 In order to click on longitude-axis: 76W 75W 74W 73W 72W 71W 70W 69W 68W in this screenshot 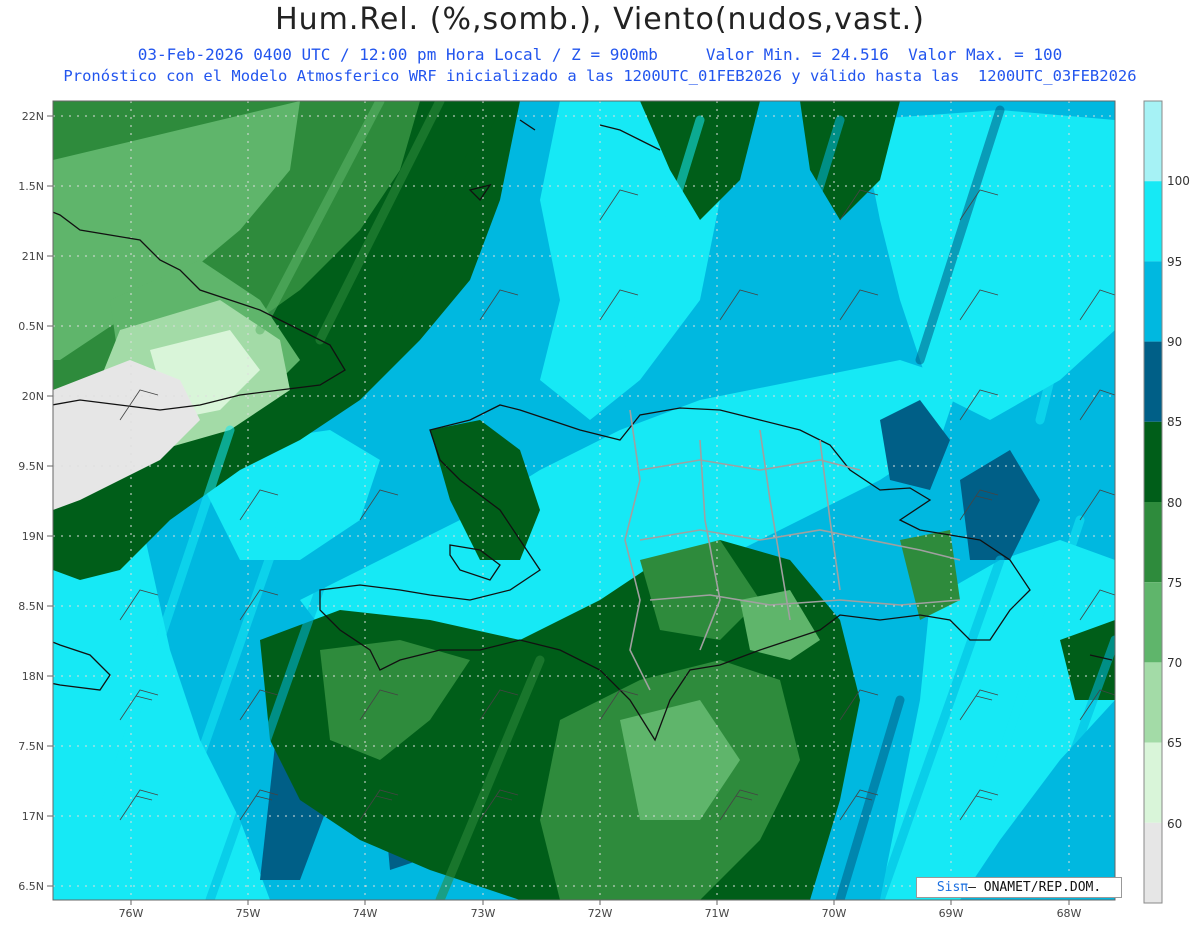, I will do `click(600, 910)`.